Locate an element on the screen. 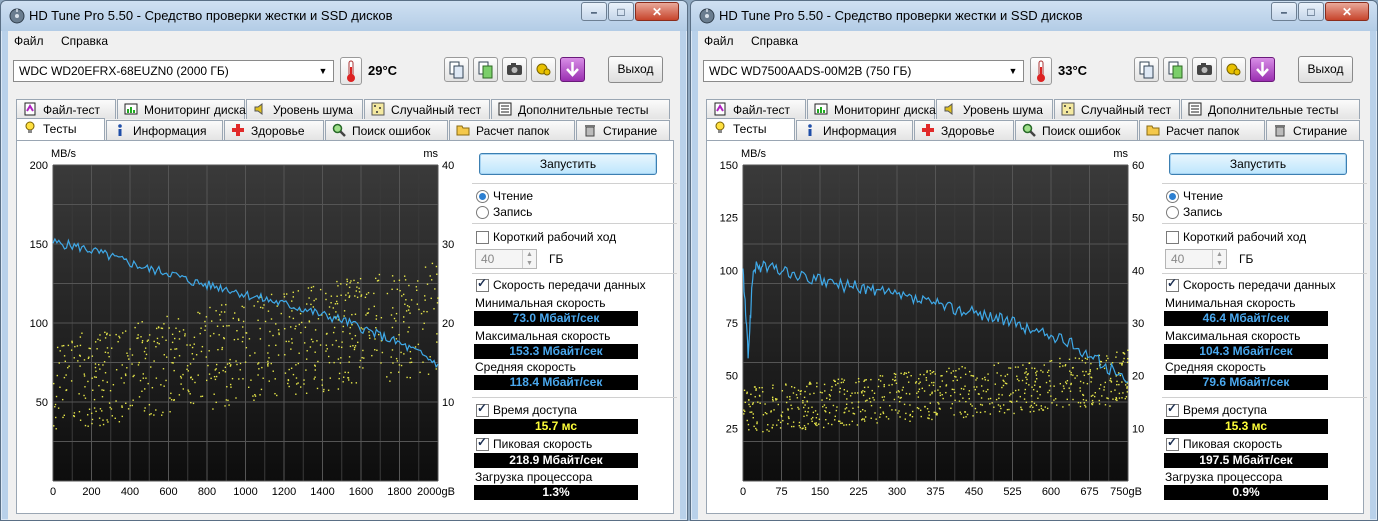  cpu-usage-label: Загрузка процессора is located at coordinates (1224, 477).